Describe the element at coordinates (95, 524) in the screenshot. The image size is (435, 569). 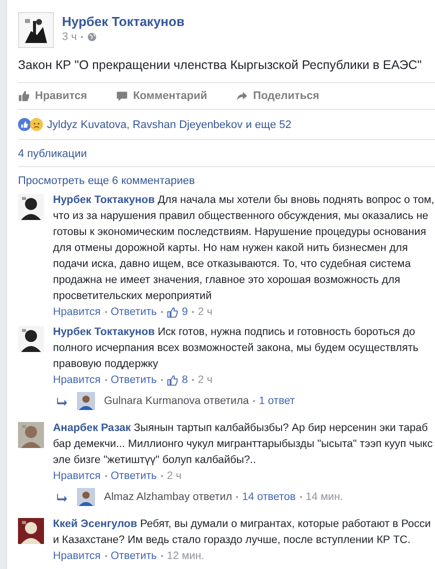
I see `commenter-name: Ккей Эсенгулов` at that location.